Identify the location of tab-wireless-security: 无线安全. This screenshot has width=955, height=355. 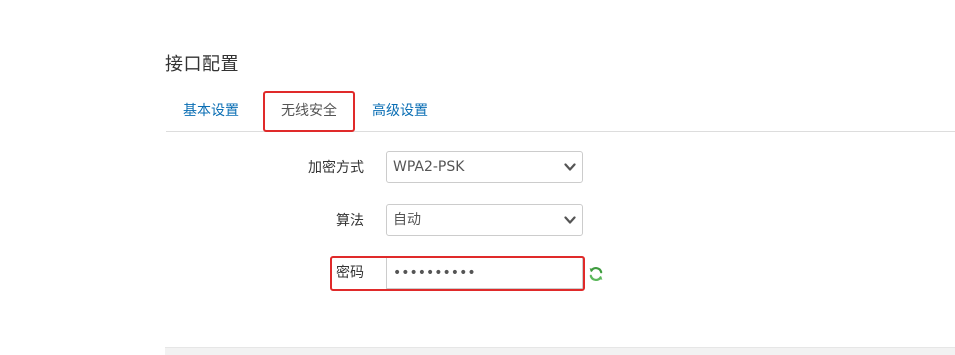
(309, 111).